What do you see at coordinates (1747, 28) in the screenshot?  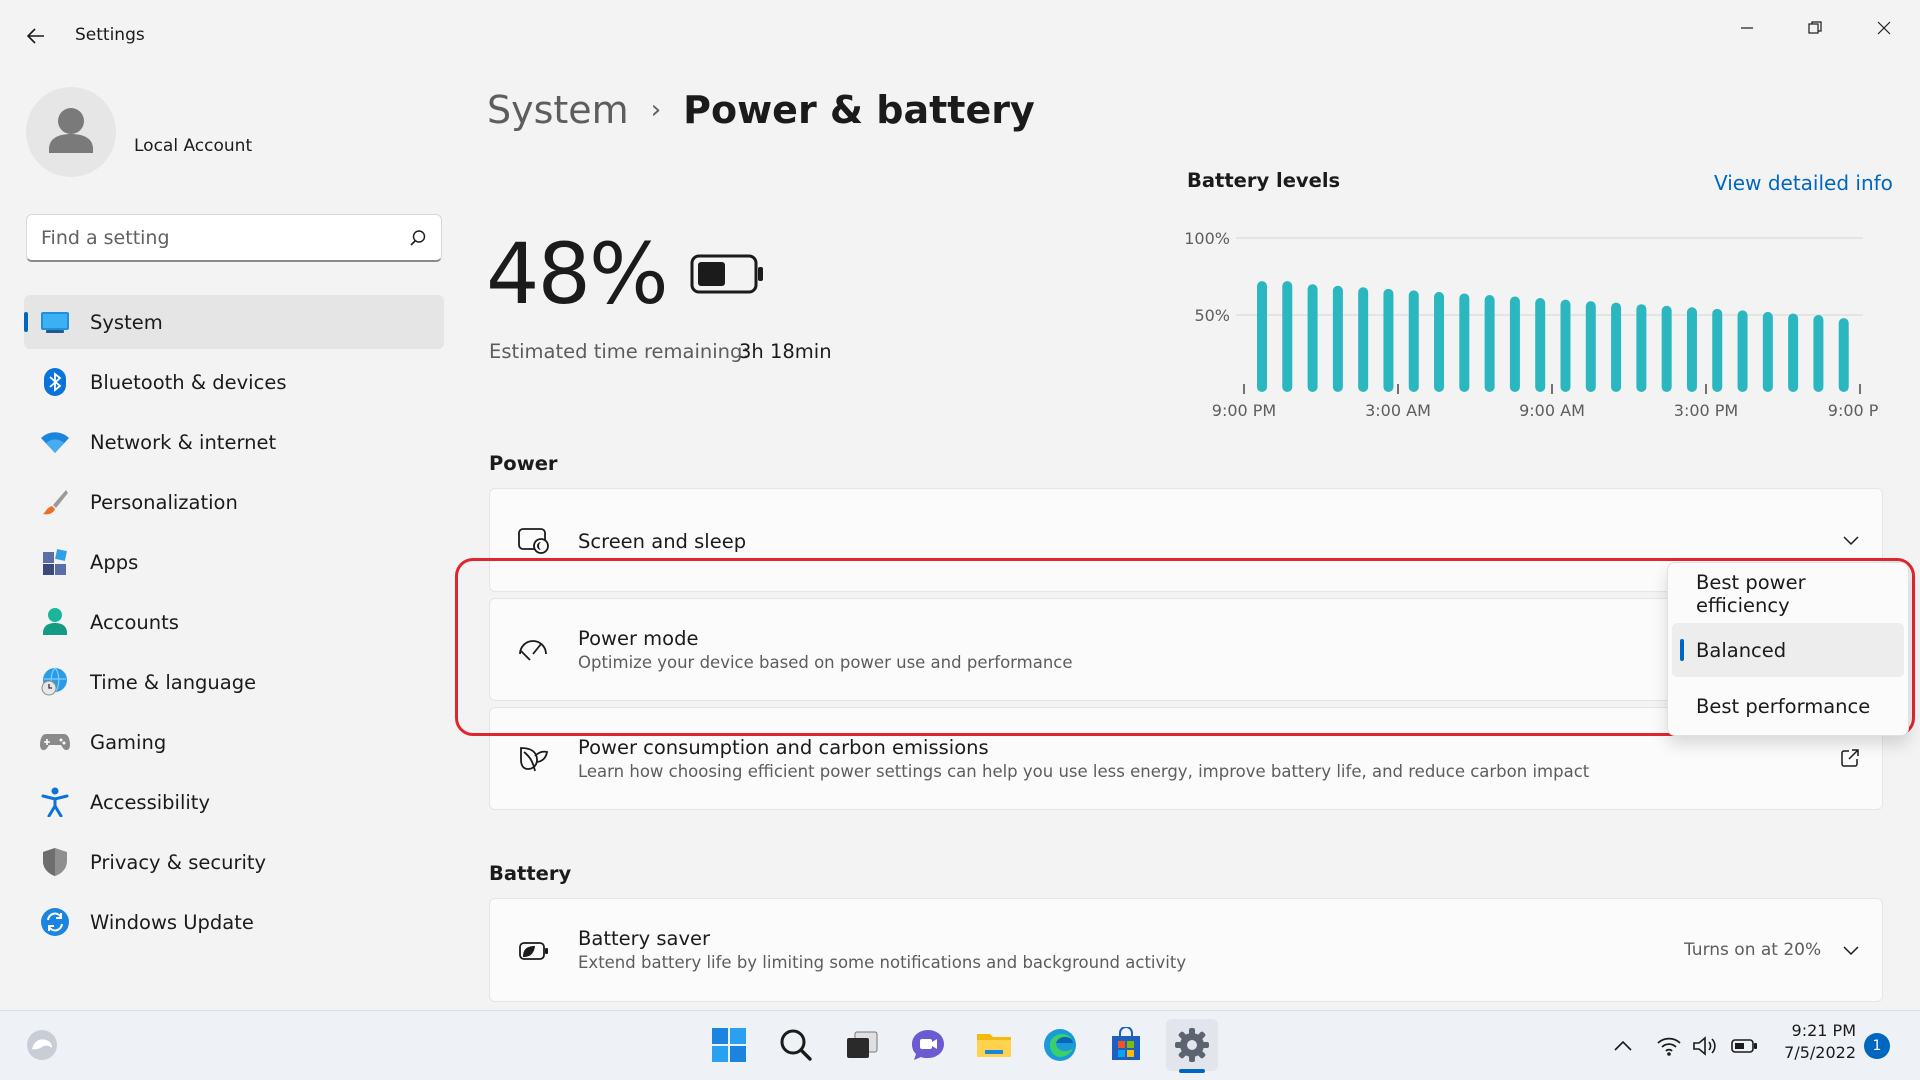 I see `minimize-button` at bounding box center [1747, 28].